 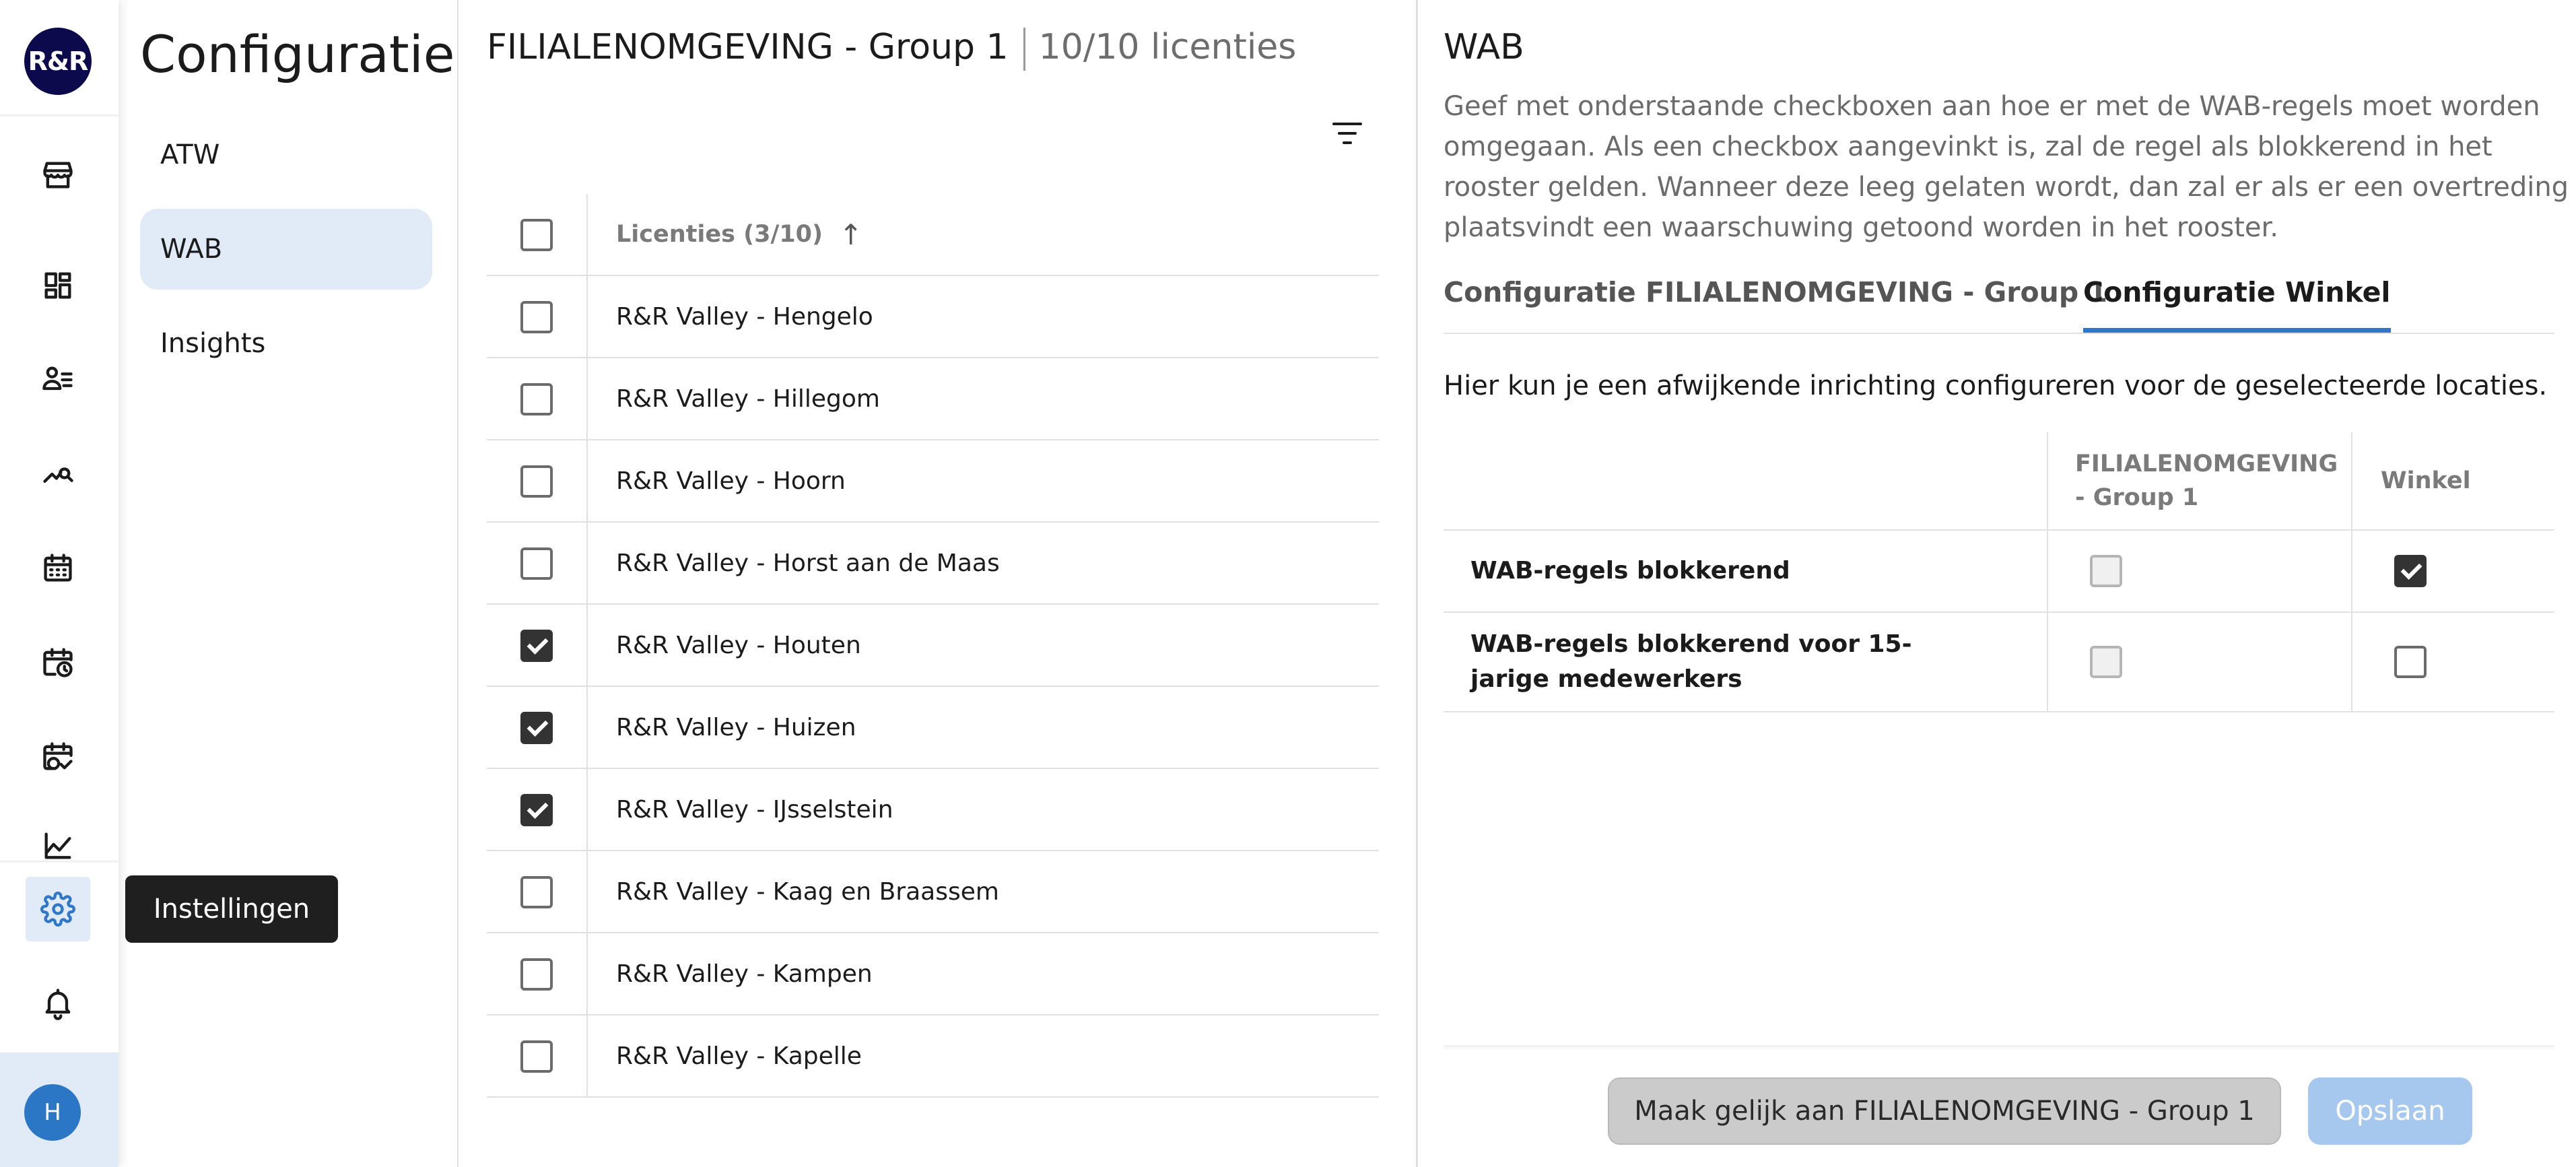 I want to click on table-row: R&R Valley - Horst aan de Maas, so click(x=933, y=564).